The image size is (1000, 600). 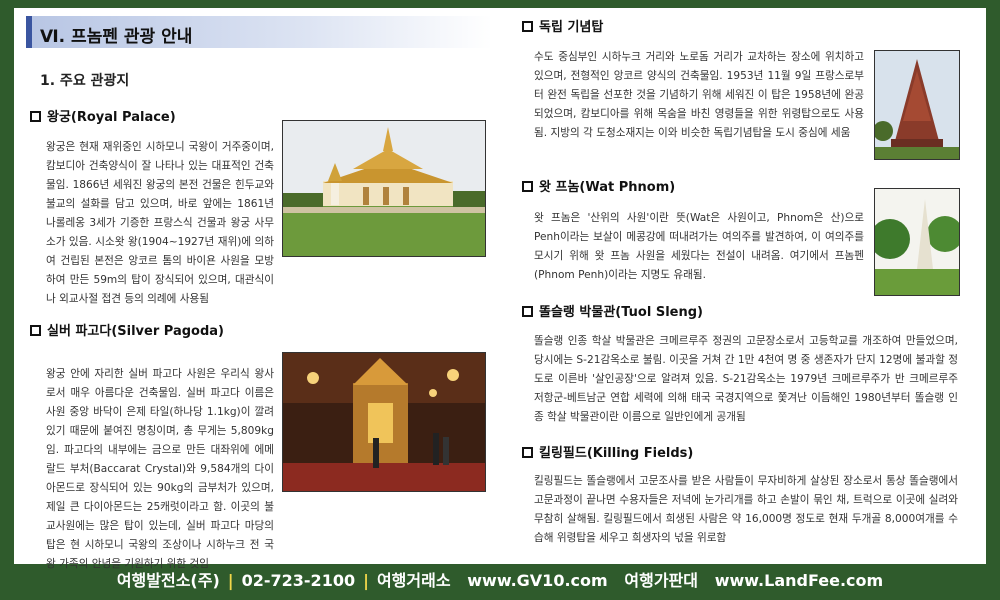 What do you see at coordinates (135, 331) in the screenshot?
I see `silver-pagoda-title: 실버 파고다(Silver Pagoda)` at bounding box center [135, 331].